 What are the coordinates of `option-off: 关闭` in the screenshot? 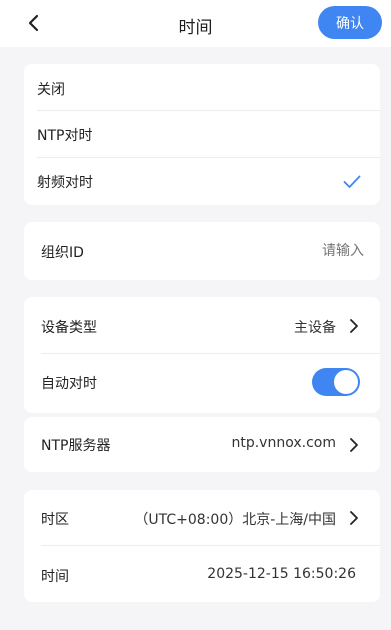 It's located at (202, 87).